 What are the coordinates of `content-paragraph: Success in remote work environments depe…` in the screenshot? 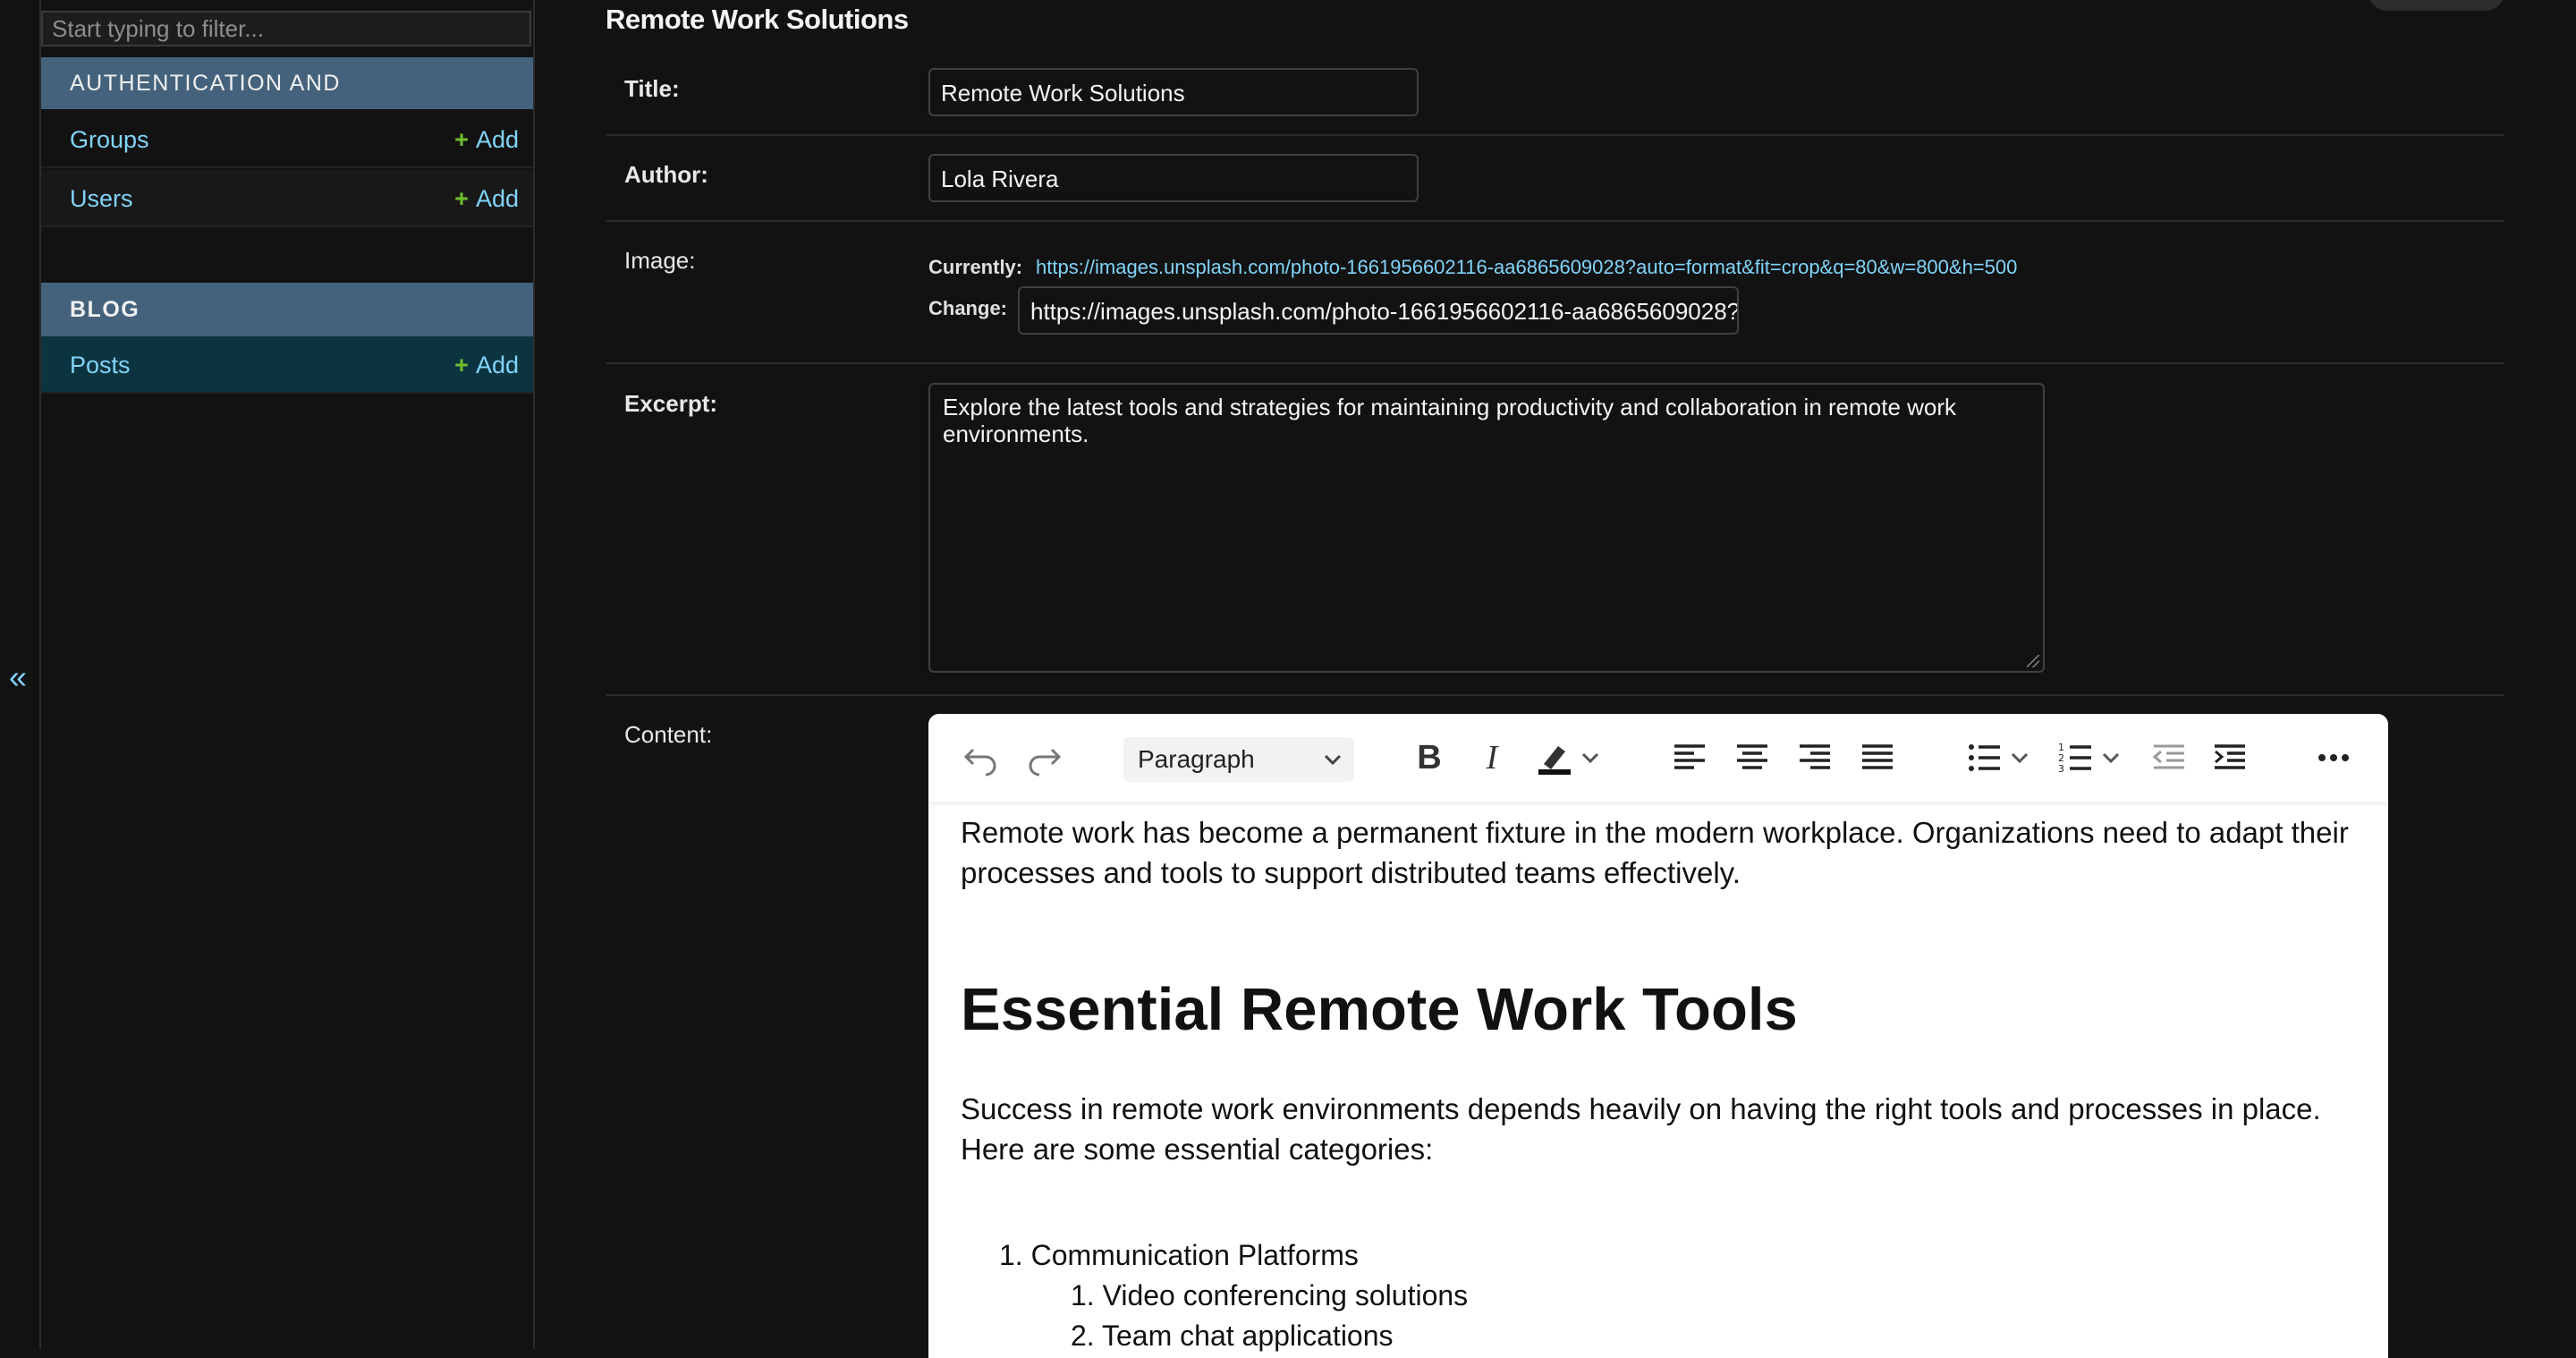 It's located at (1641, 1129).